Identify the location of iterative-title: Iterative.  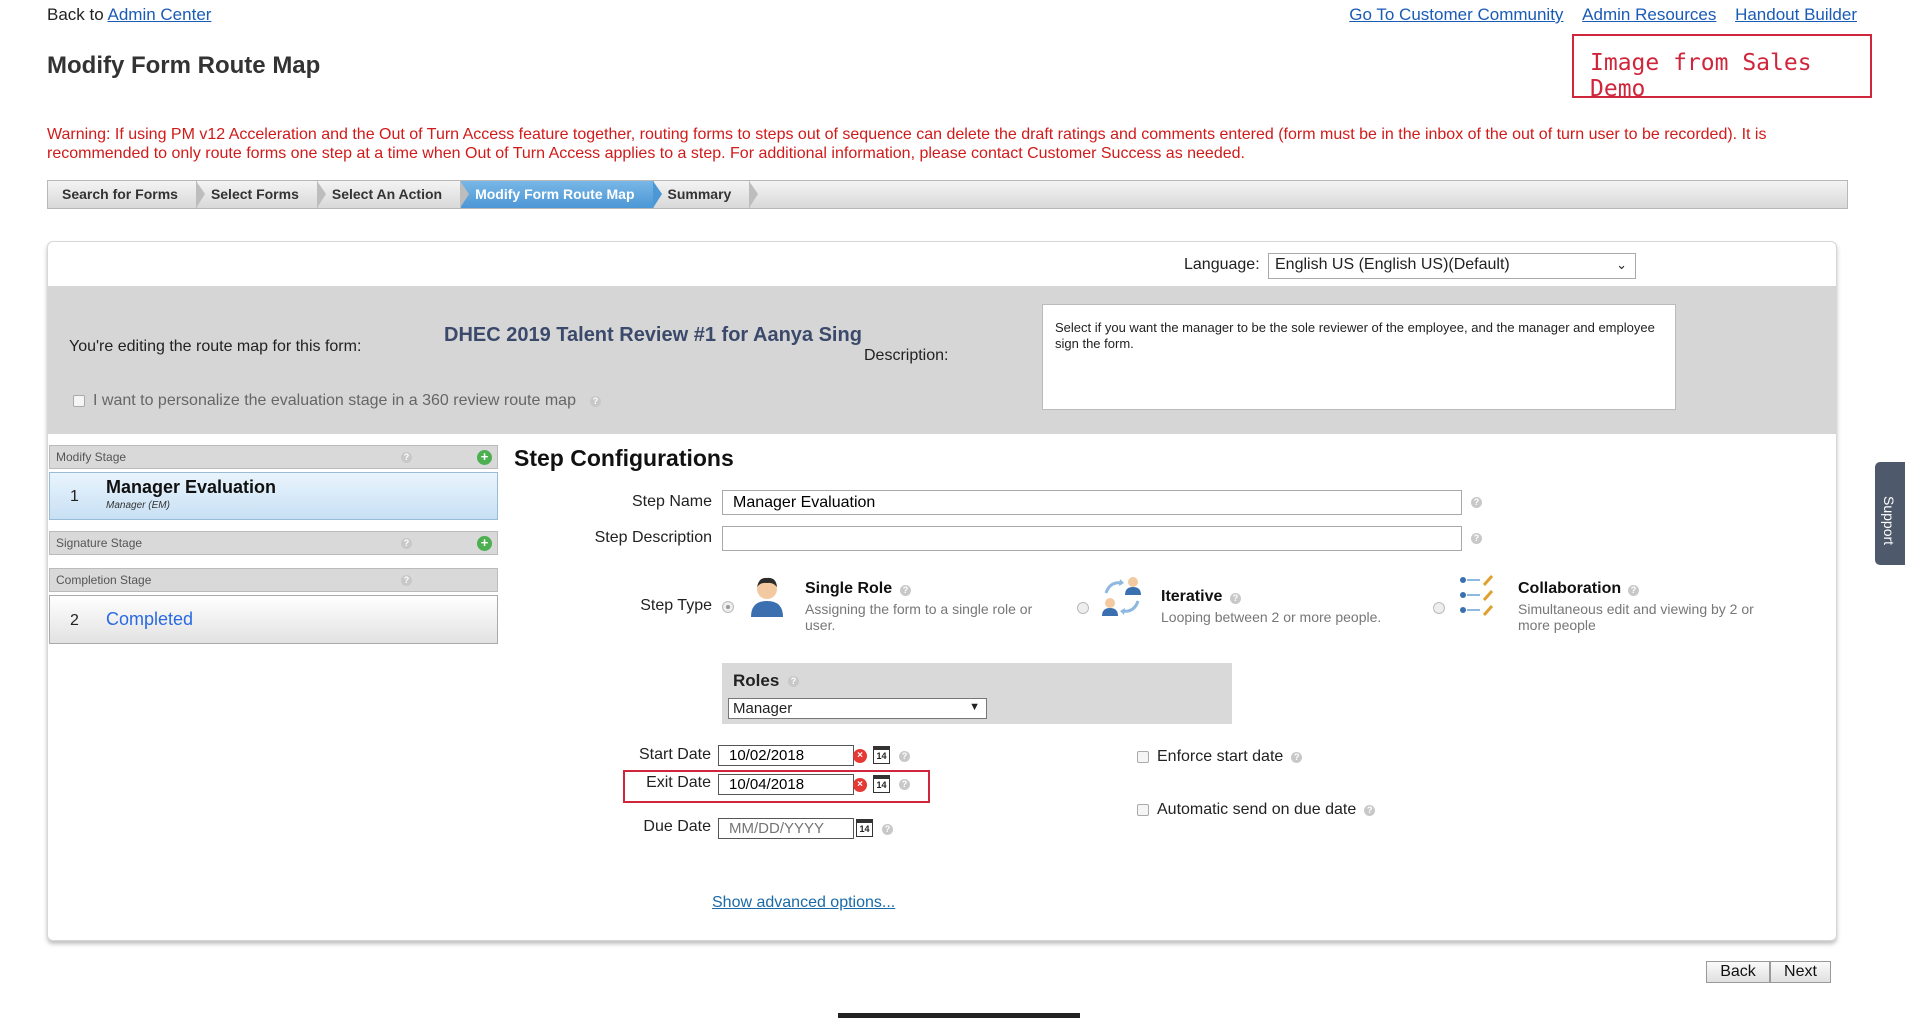
(1192, 596).